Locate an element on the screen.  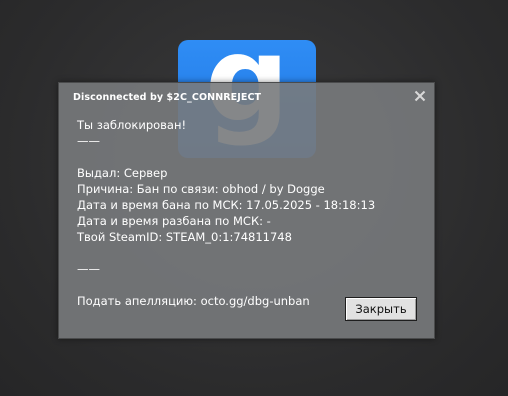
reason-text: Причина: Бан по связи: obhod / by Dogge is located at coordinates (201, 189).